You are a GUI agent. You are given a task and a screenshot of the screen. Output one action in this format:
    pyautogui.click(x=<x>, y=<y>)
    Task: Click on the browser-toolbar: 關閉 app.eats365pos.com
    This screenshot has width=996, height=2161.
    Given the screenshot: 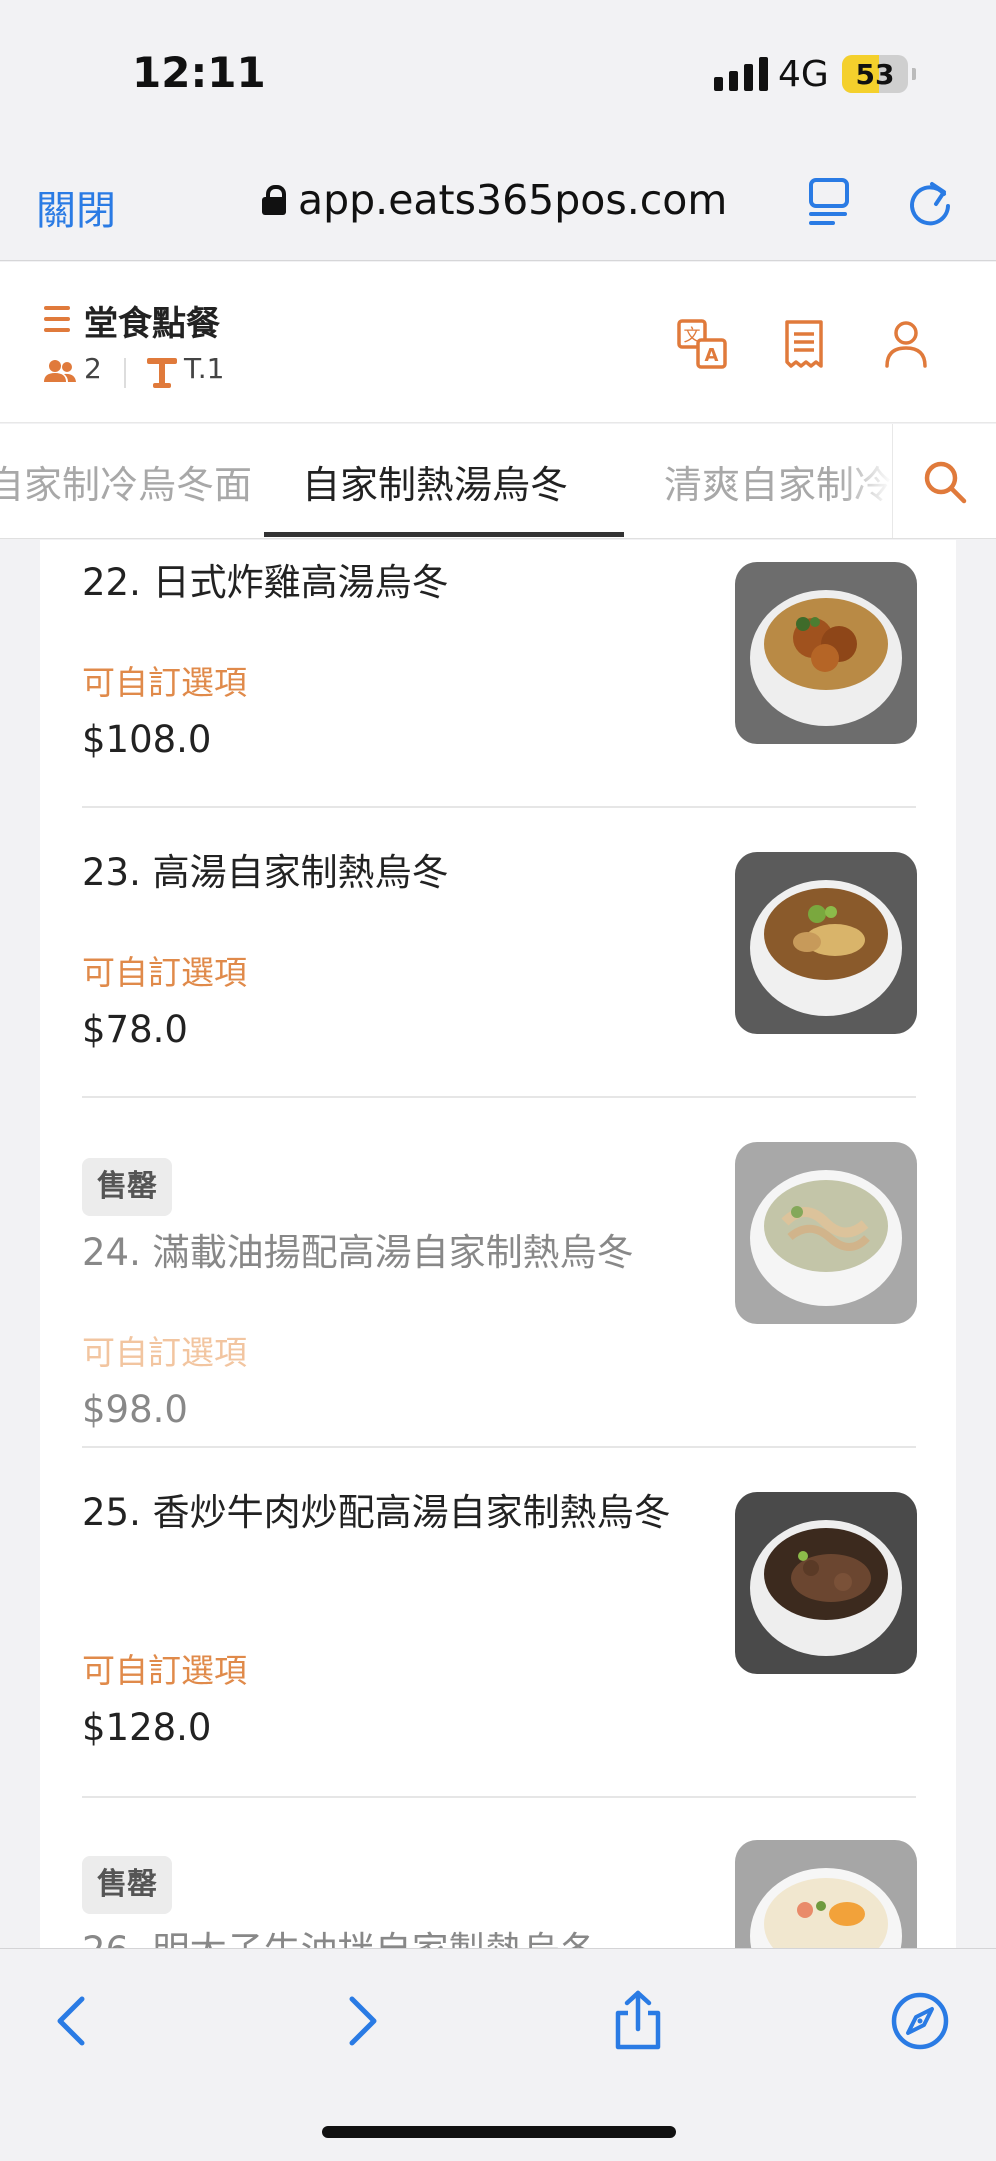 What is the action you would take?
    pyautogui.click(x=498, y=205)
    